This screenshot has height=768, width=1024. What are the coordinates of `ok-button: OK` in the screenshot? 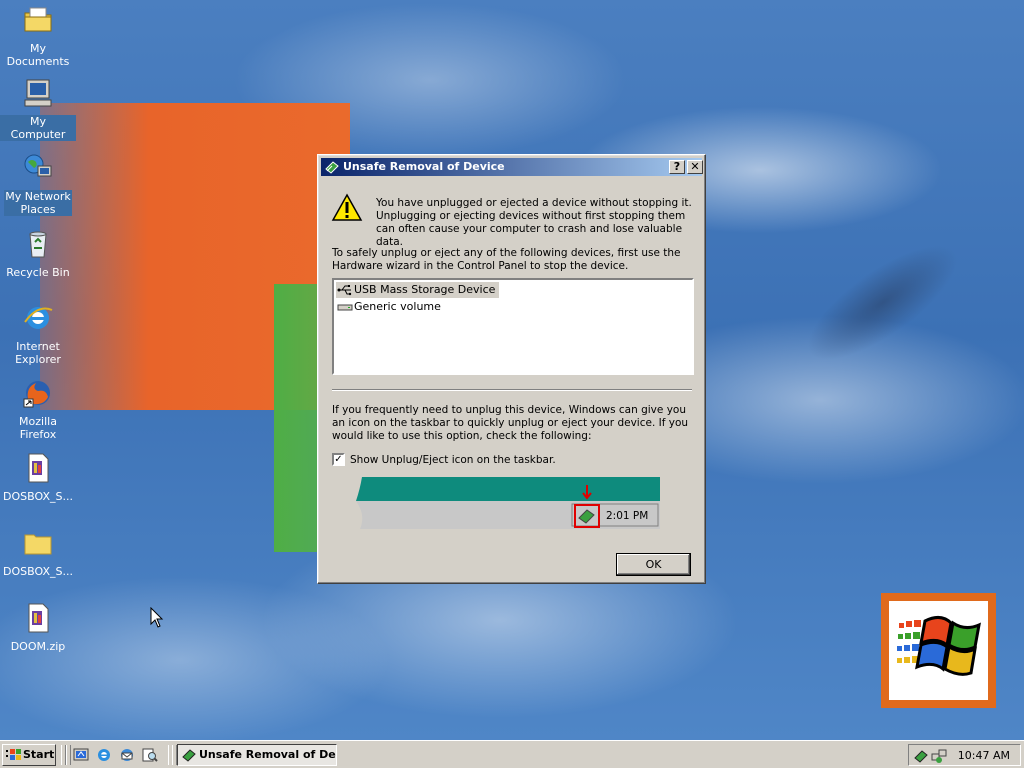 It's located at (653, 564).